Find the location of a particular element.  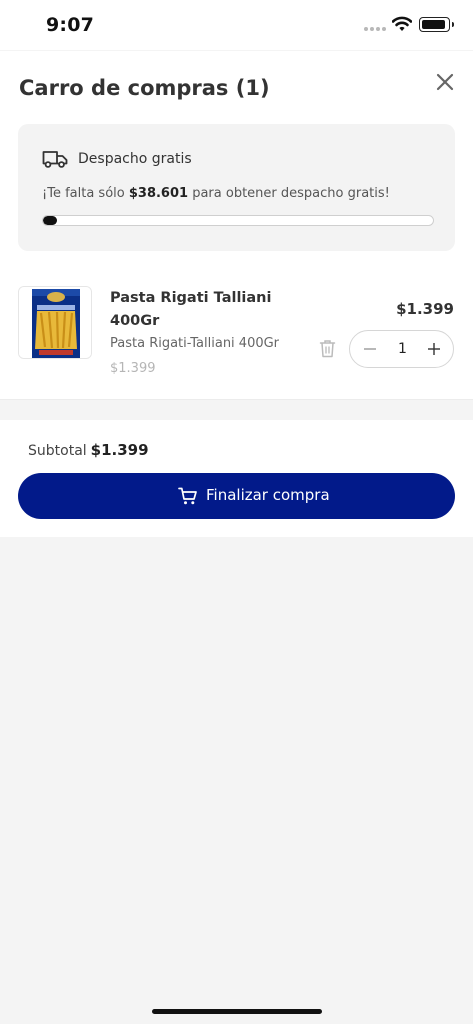

product-total-price: $1.399 is located at coordinates (425, 309).